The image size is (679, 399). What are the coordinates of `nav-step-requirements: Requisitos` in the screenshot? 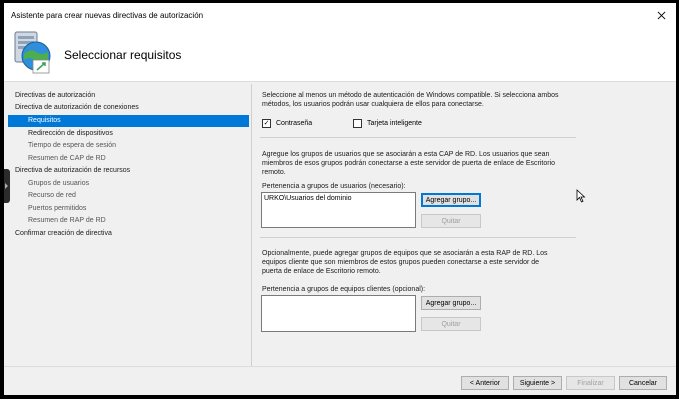 It's located at (128, 121).